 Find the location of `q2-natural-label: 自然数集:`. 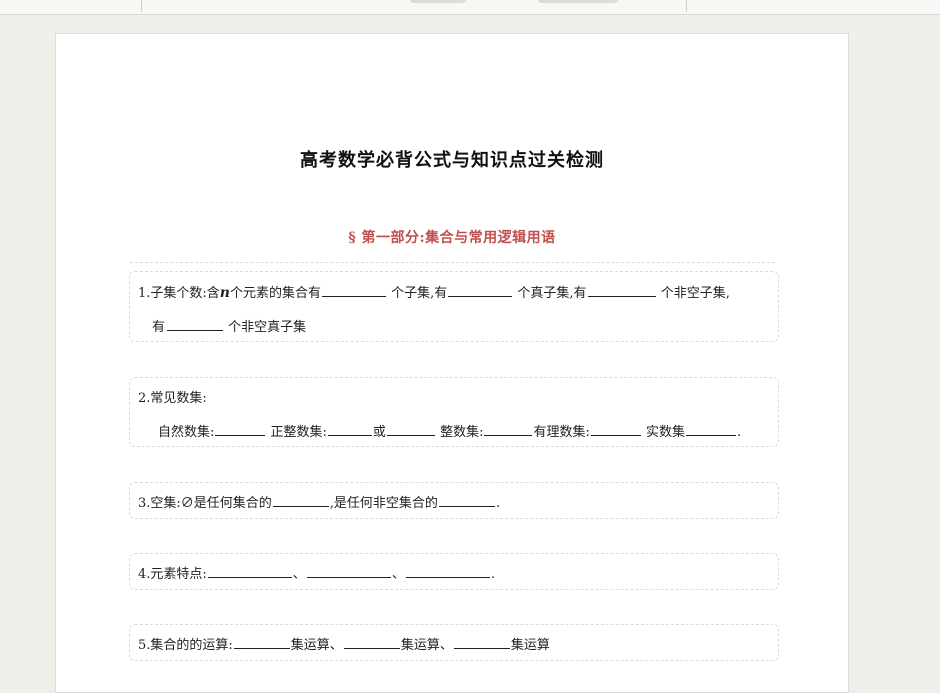

q2-natural-label: 自然数集: is located at coordinates (186, 432).